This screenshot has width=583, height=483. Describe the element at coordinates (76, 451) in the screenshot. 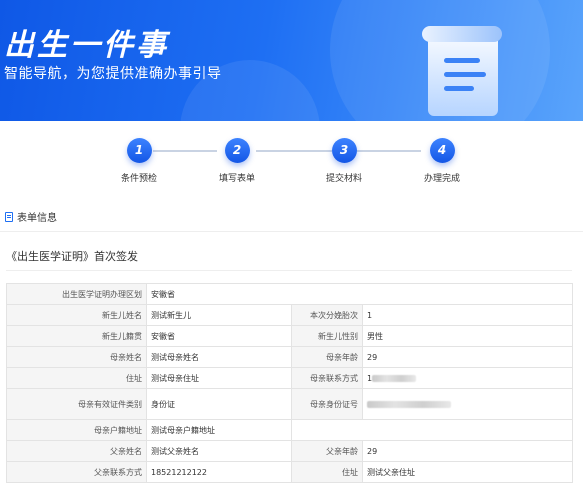

I see `father-name-label: 父亲姓名` at that location.